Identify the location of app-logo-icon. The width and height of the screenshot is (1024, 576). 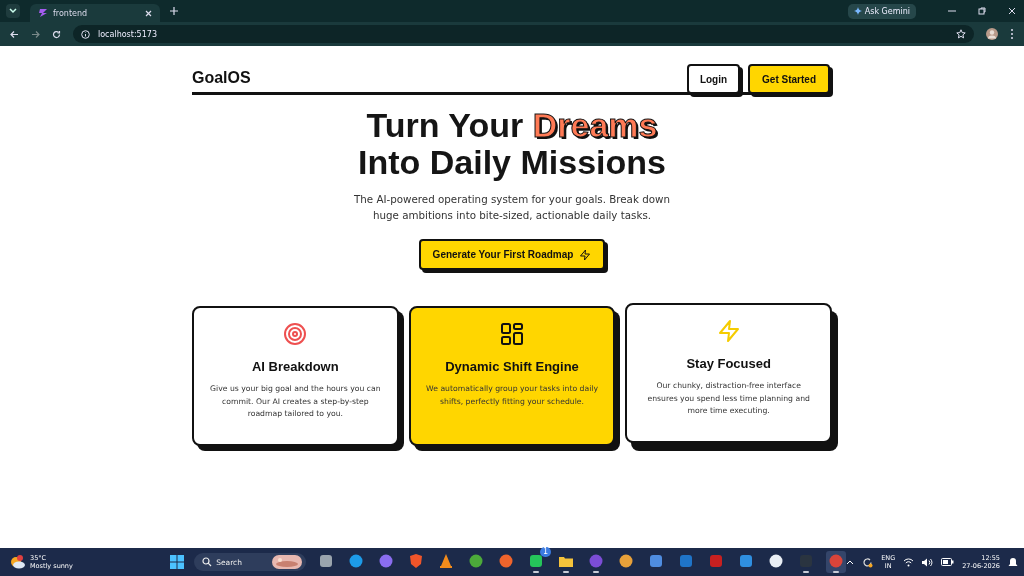
(43, 13).